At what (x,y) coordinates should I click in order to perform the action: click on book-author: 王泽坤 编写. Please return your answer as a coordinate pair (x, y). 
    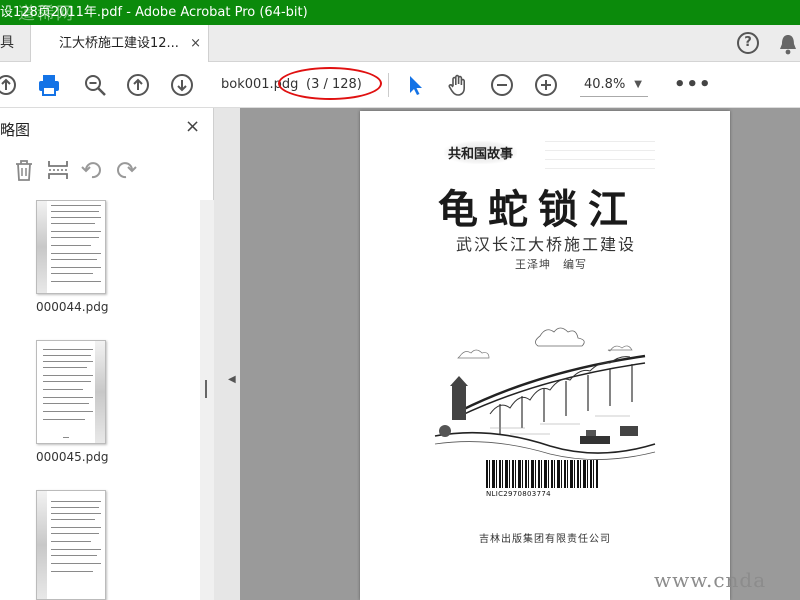
    Looking at the image, I should click on (551, 264).